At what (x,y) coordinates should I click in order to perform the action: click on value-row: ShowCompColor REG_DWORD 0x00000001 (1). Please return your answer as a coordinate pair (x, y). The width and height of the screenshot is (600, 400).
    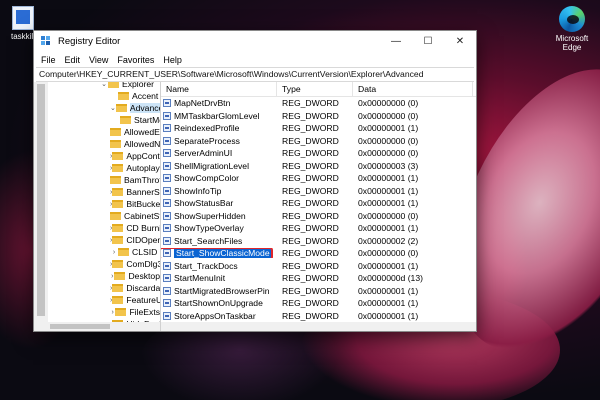
    Looking at the image, I should click on (318, 178).